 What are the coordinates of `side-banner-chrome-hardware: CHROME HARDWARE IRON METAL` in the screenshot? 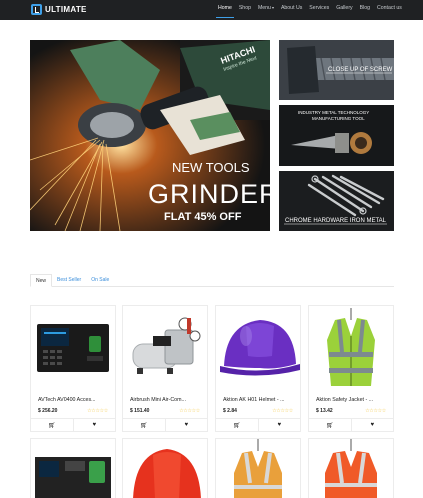 It's located at (336, 201).